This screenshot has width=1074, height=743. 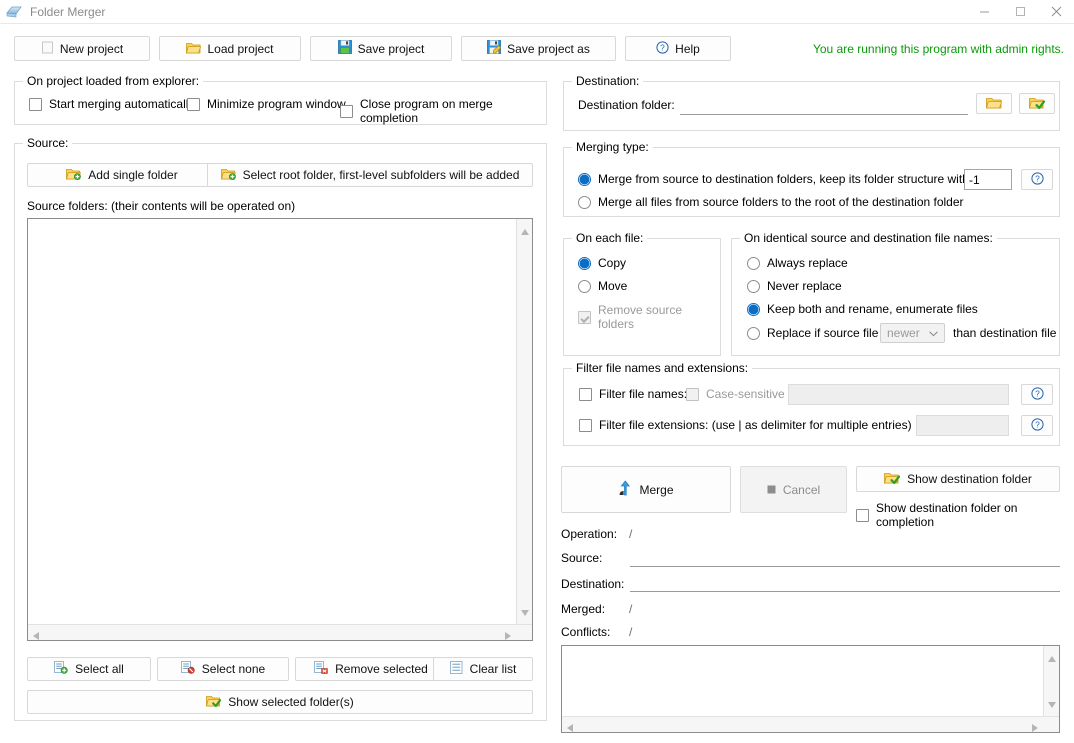 What do you see at coordinates (797, 263) in the screenshot?
I see `radio-always-replace: Always replace` at bounding box center [797, 263].